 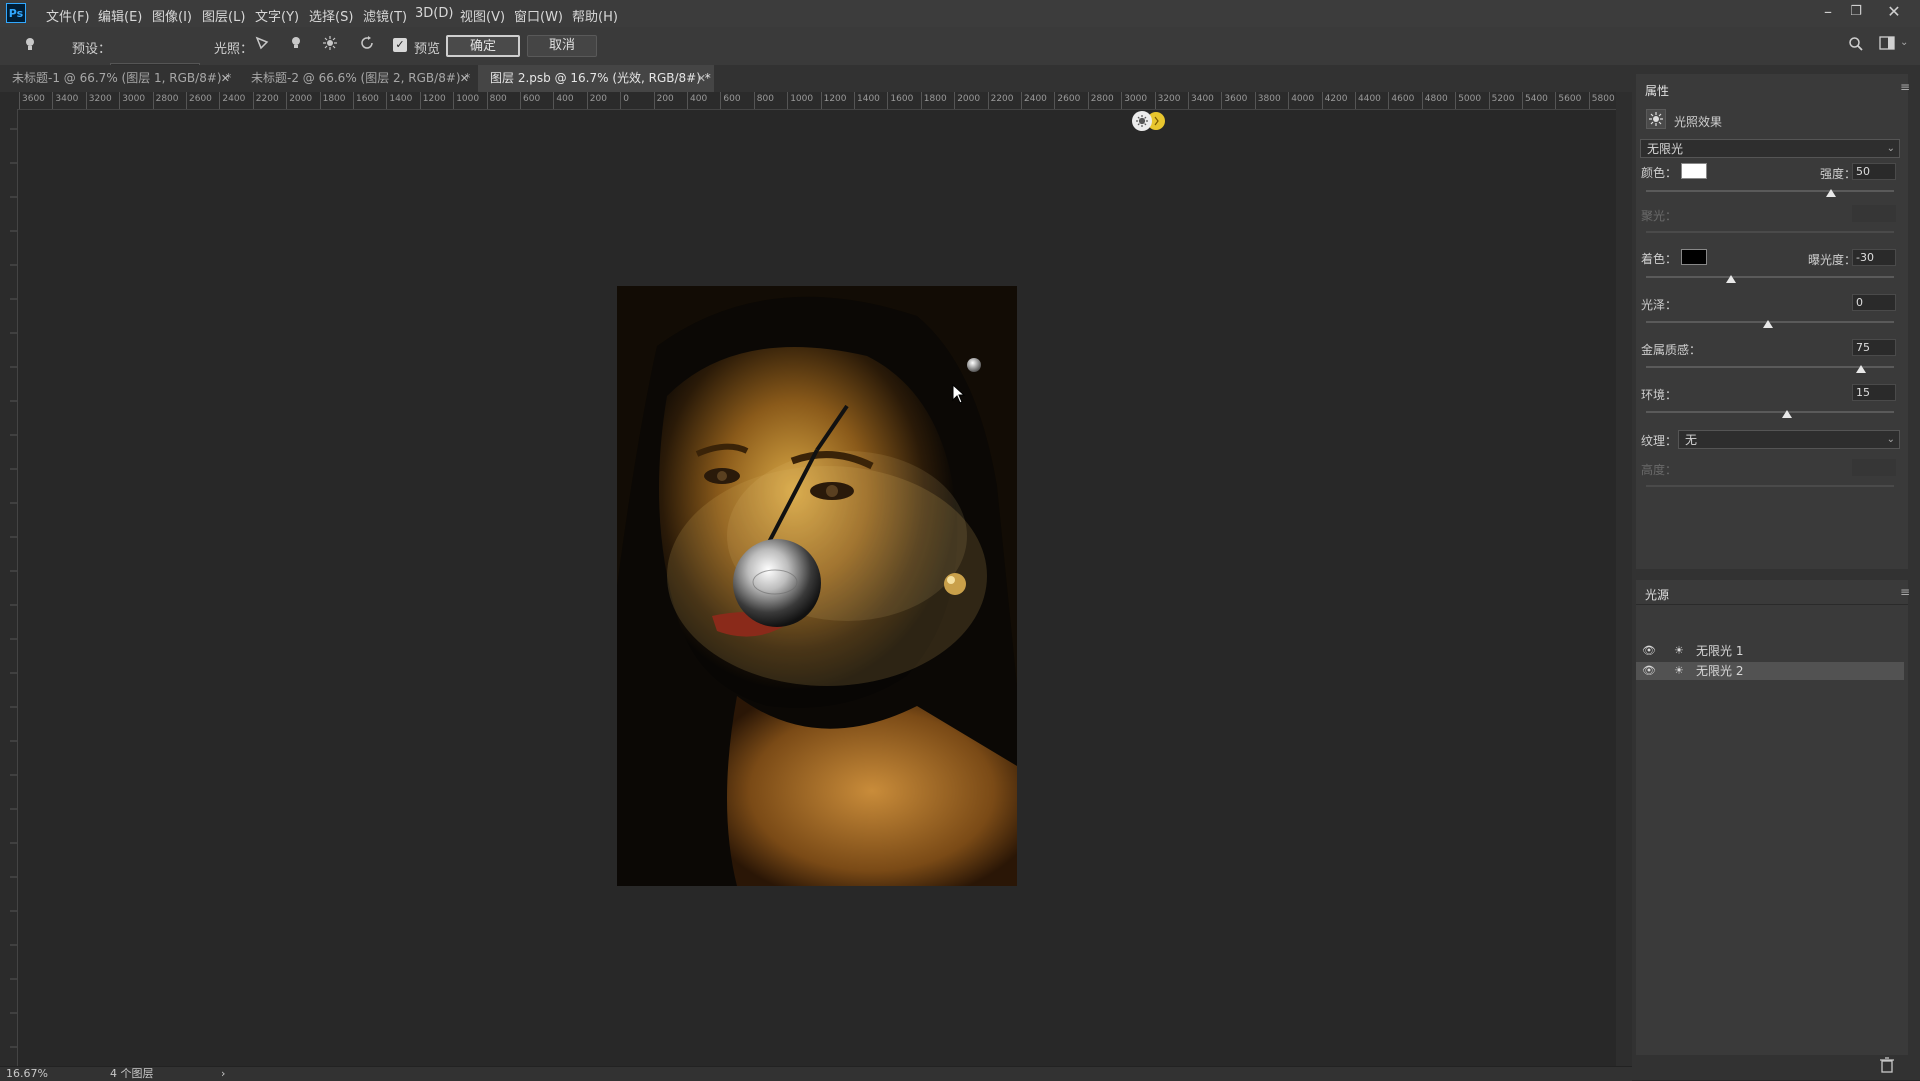 What do you see at coordinates (1770, 277) in the screenshot?
I see `exposure-slider` at bounding box center [1770, 277].